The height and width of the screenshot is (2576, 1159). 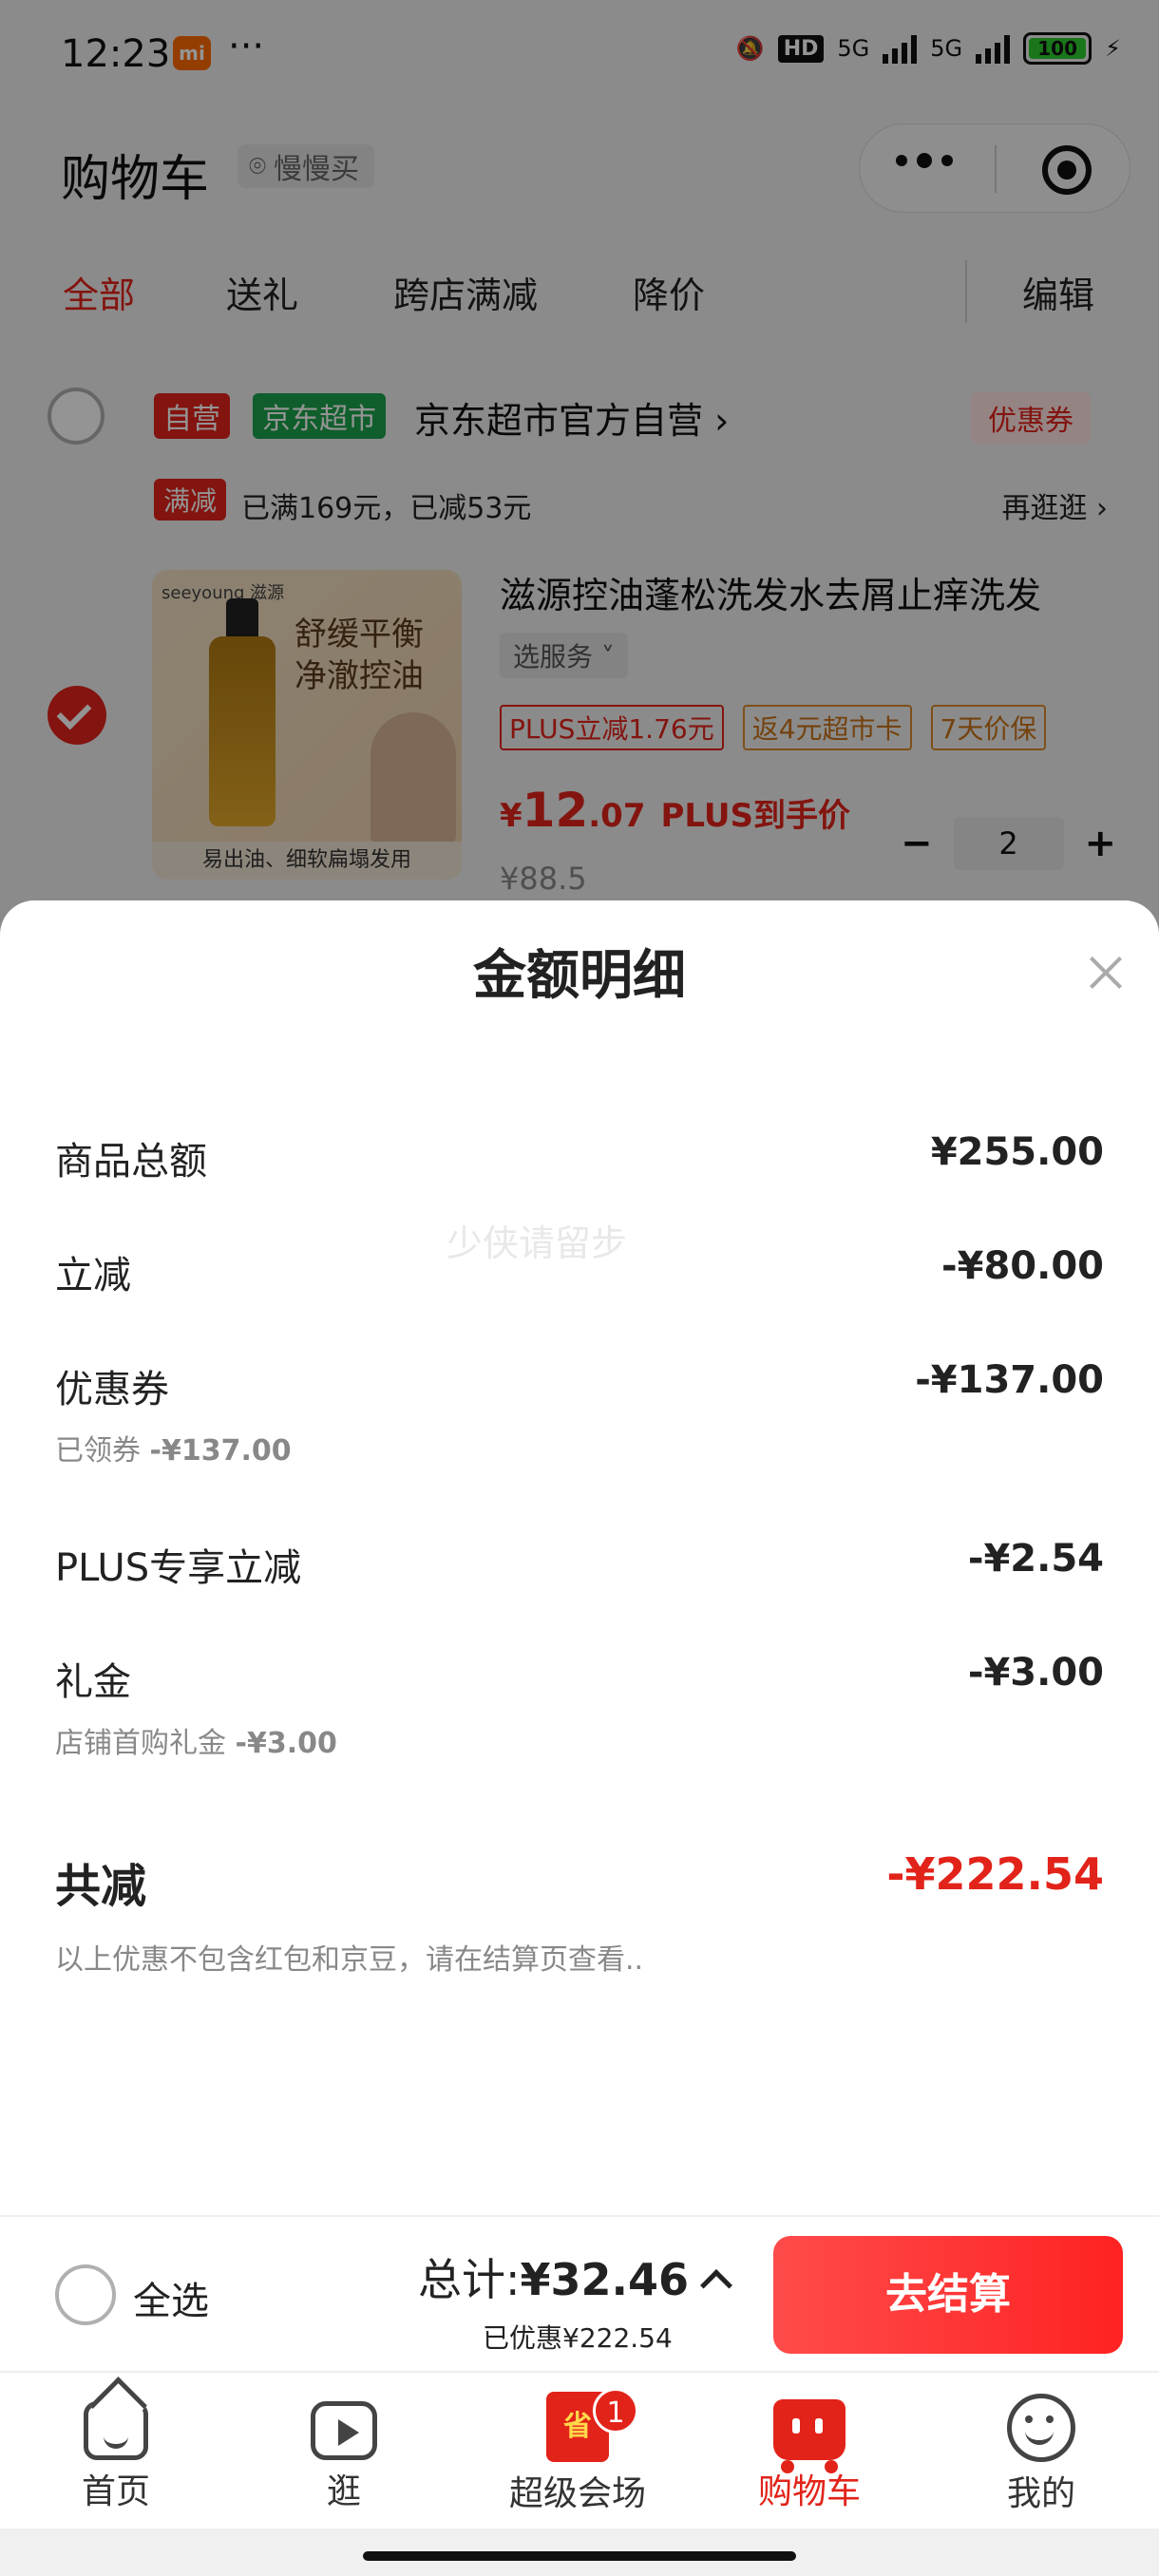 I want to click on play-icon, so click(x=344, y=2430).